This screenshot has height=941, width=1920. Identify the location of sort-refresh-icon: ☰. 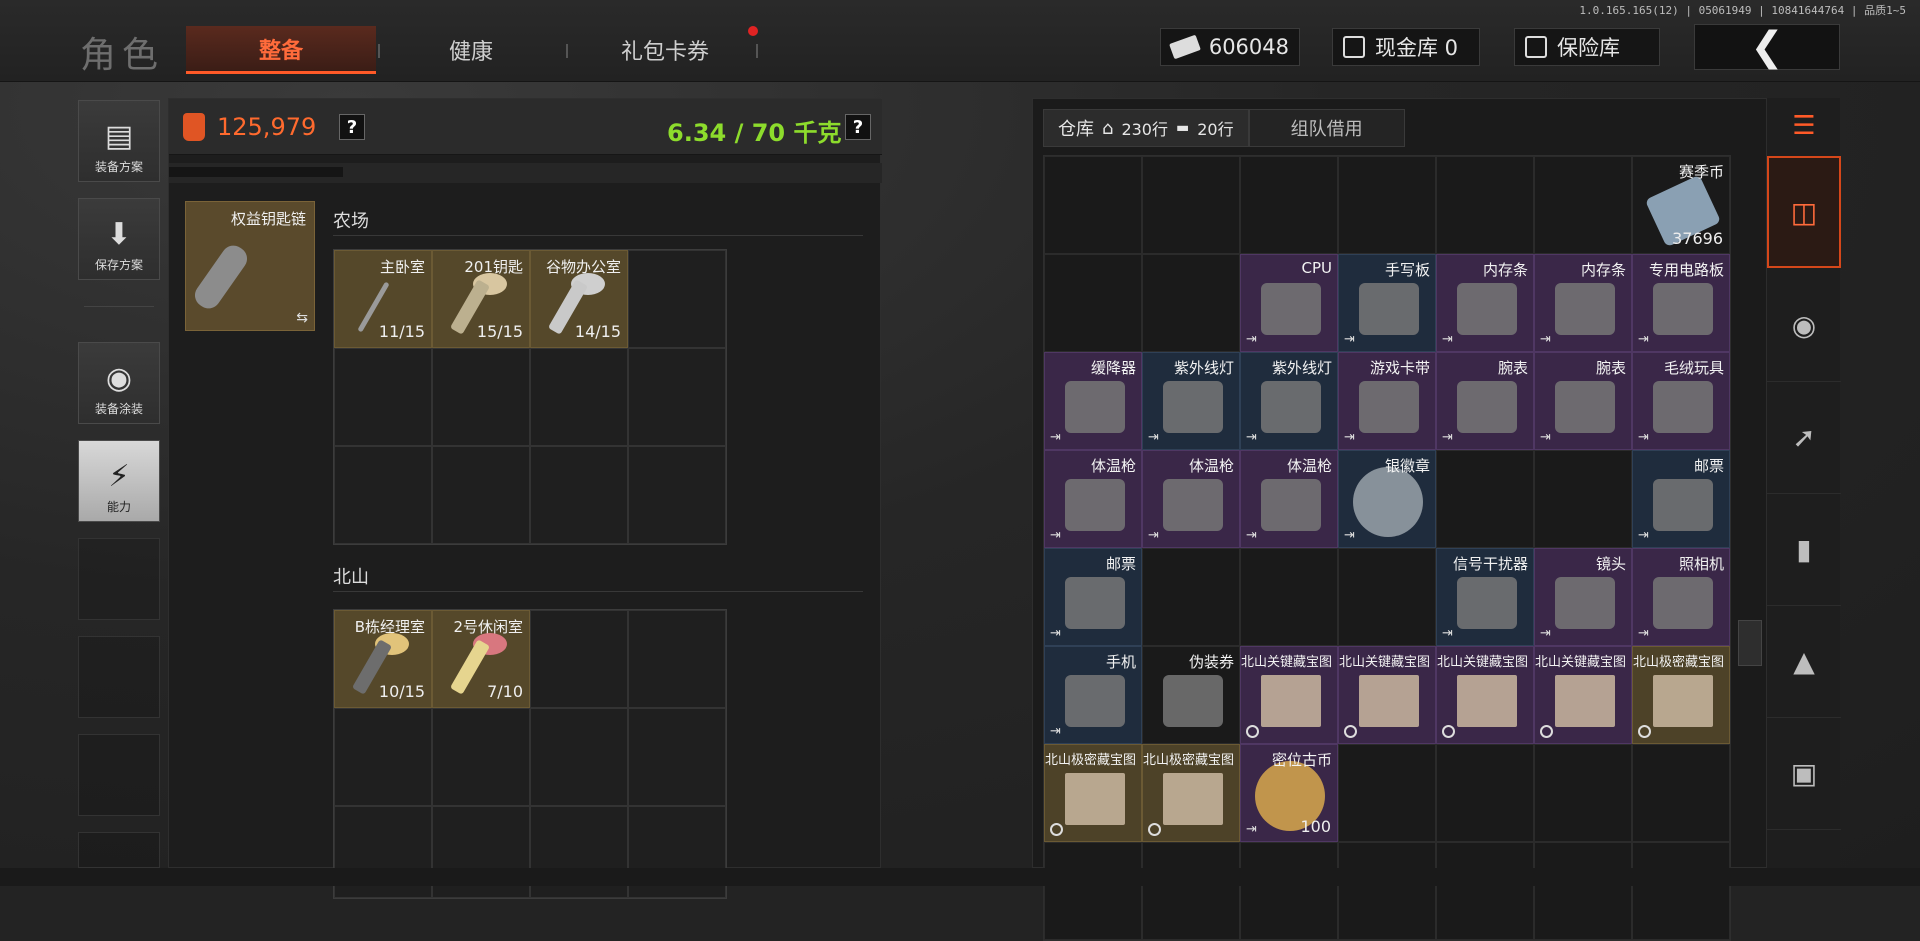
(1804, 126).